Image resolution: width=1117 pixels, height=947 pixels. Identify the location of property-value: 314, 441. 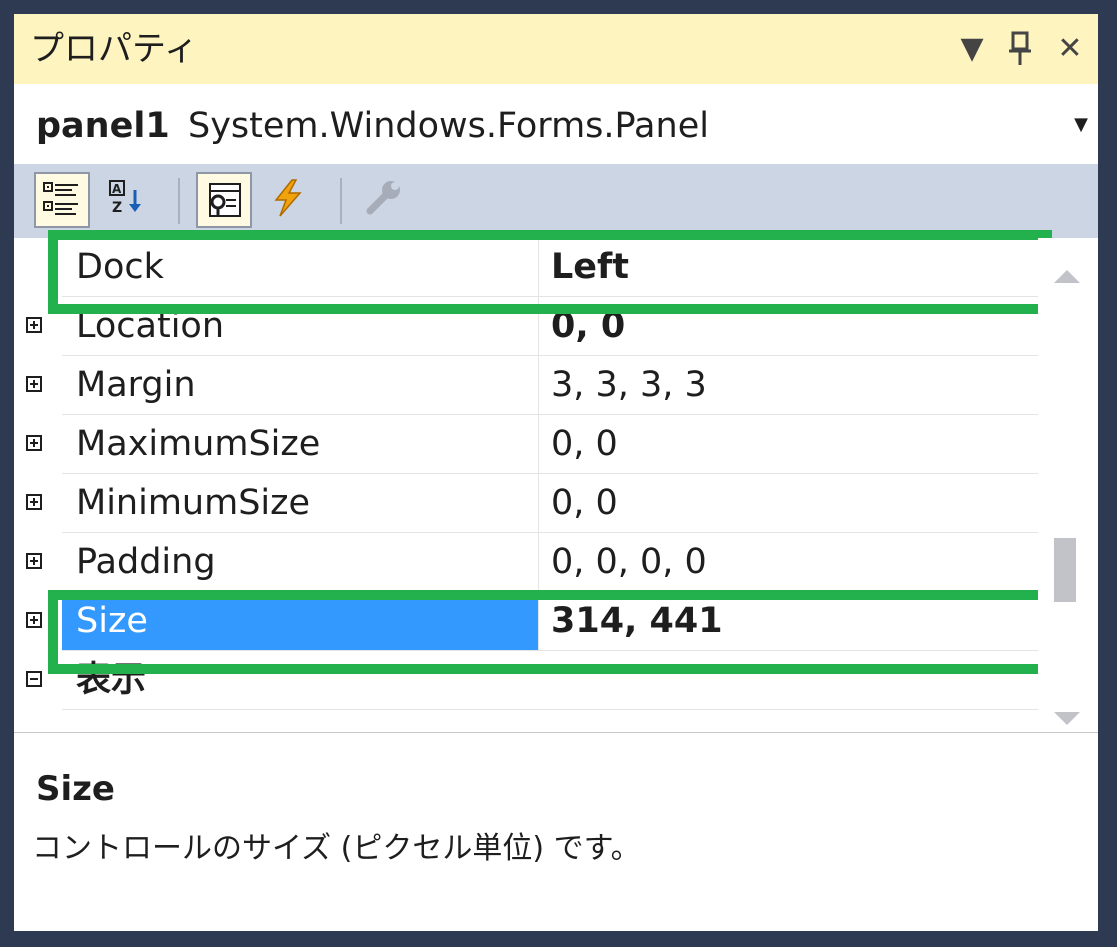
(788, 621).